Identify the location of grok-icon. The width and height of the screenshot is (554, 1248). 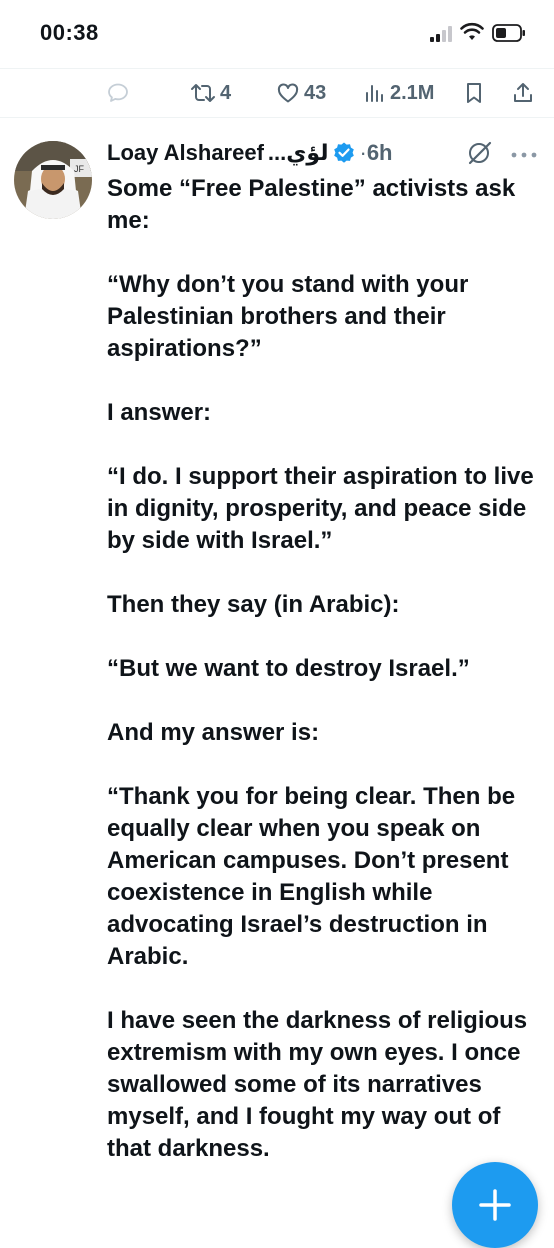
(479, 153).